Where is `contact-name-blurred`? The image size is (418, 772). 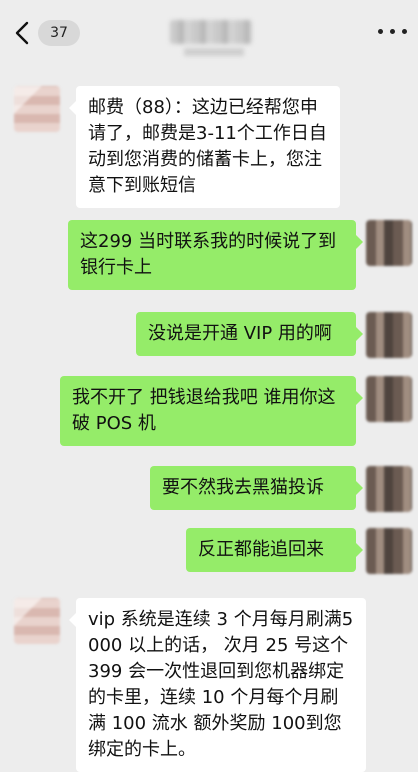
contact-name-blurred is located at coordinates (211, 32).